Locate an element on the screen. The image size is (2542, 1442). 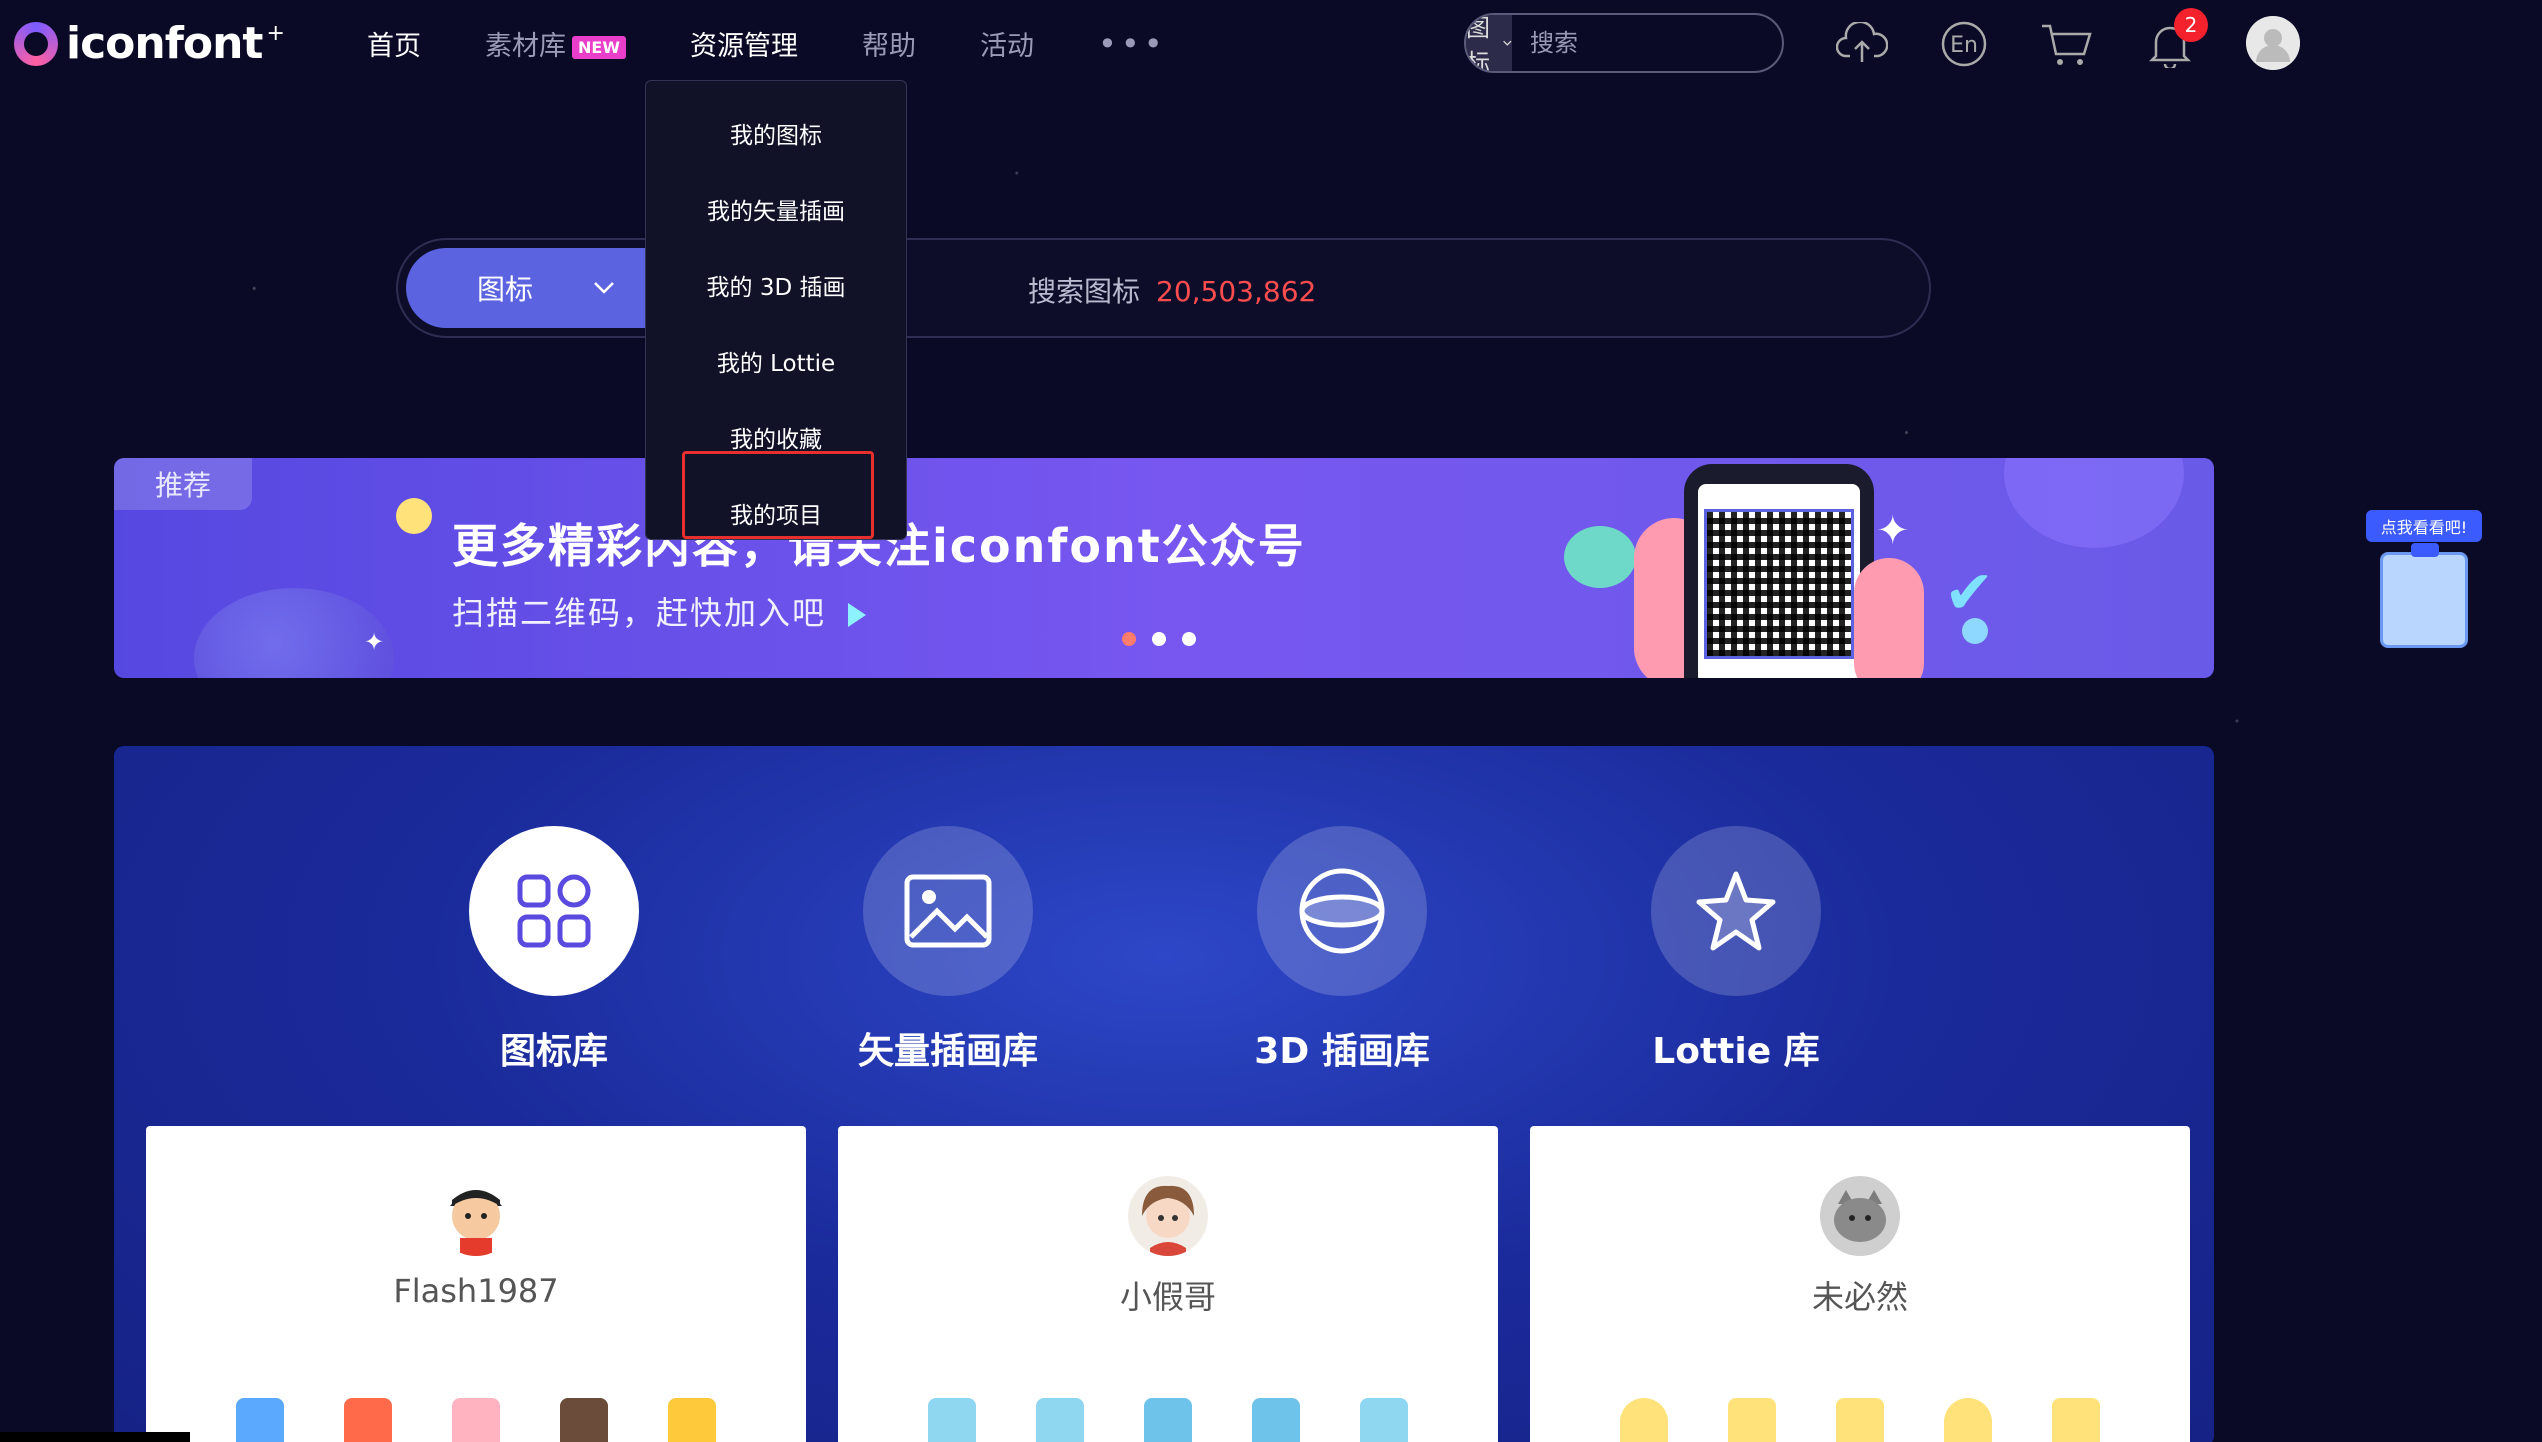
hand-illustration is located at coordinates (1889, 618).